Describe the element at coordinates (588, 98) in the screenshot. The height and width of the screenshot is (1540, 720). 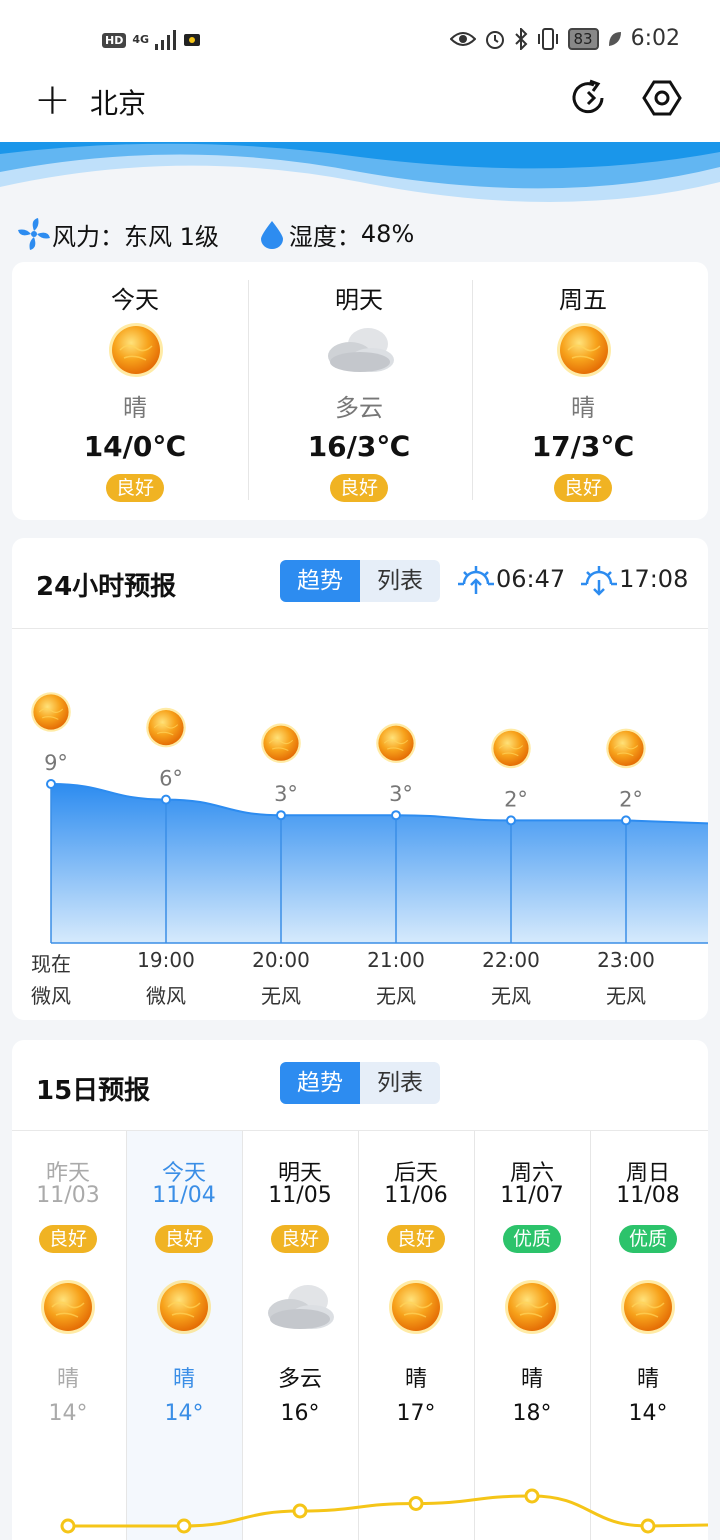
I see `refresh-icon` at that location.